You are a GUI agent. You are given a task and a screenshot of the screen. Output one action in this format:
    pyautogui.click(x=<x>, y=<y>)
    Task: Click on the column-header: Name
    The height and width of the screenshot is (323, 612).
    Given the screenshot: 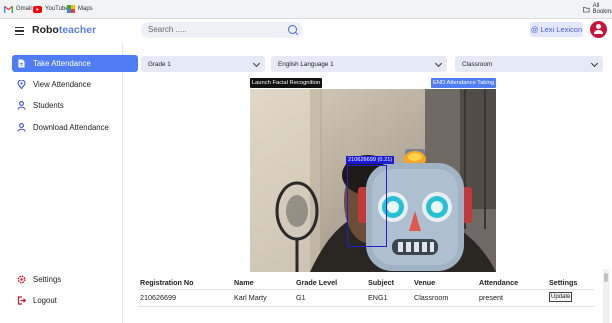 What is the action you would take?
    pyautogui.click(x=244, y=282)
    